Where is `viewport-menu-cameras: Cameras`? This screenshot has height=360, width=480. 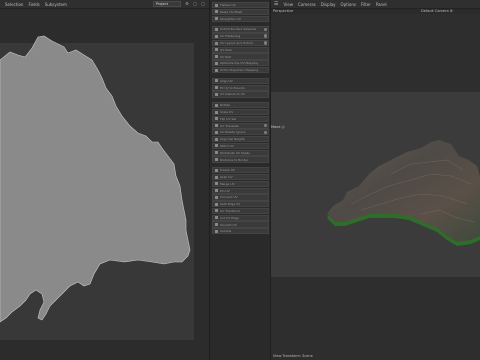 viewport-menu-cameras: Cameras is located at coordinates (307, 4).